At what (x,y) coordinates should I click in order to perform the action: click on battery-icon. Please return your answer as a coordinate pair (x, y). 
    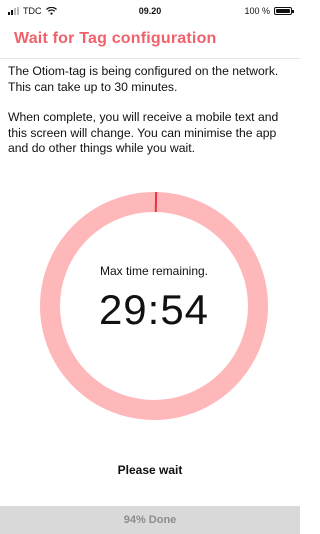
    Looking at the image, I should click on (284, 11).